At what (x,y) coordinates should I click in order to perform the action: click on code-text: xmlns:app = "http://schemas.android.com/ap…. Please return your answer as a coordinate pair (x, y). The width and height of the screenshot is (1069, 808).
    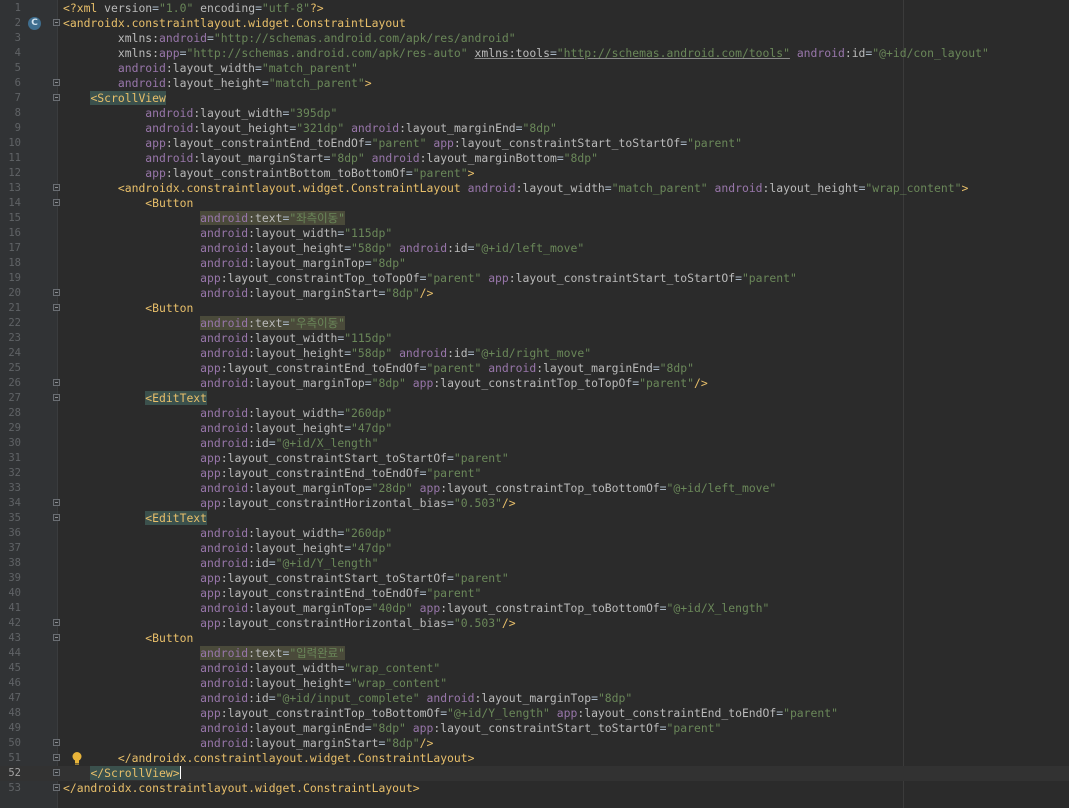
    Looking at the image, I should click on (526, 53).